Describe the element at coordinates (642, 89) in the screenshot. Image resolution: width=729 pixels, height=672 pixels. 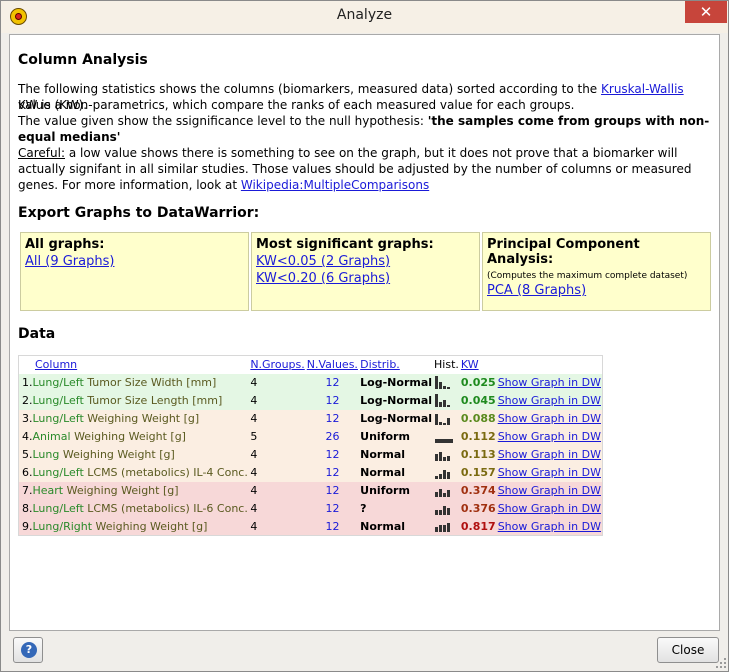
I see `kruskal-wallis-link: Kruskal-Wallis` at that location.